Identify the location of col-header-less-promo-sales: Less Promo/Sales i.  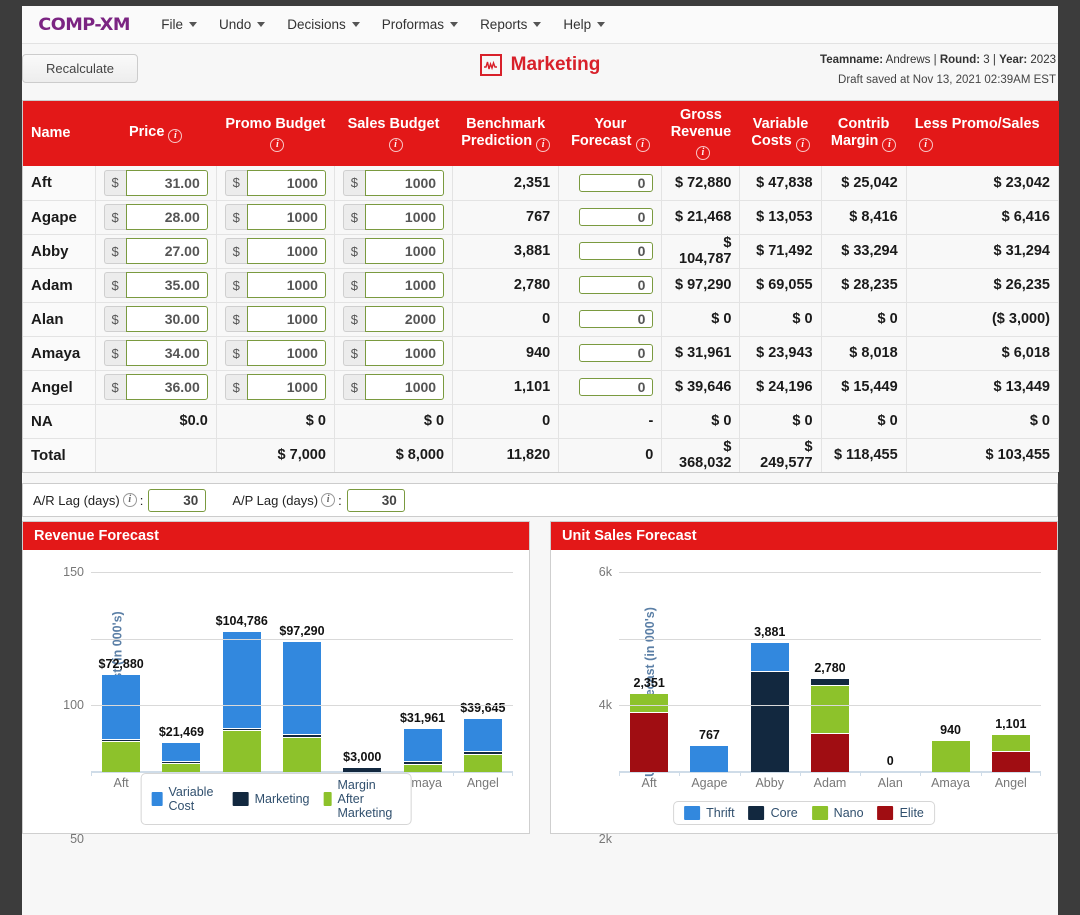
(983, 133).